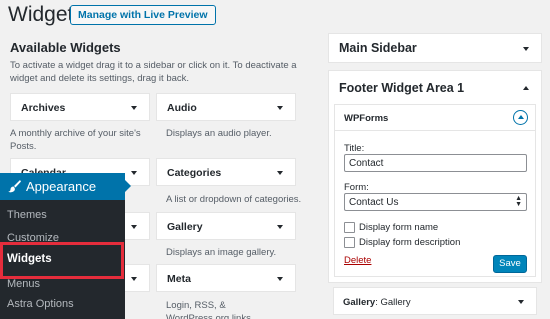 The image size is (550, 319). I want to click on widget-description: A monthly archive of your site's Posts., so click(75, 140).